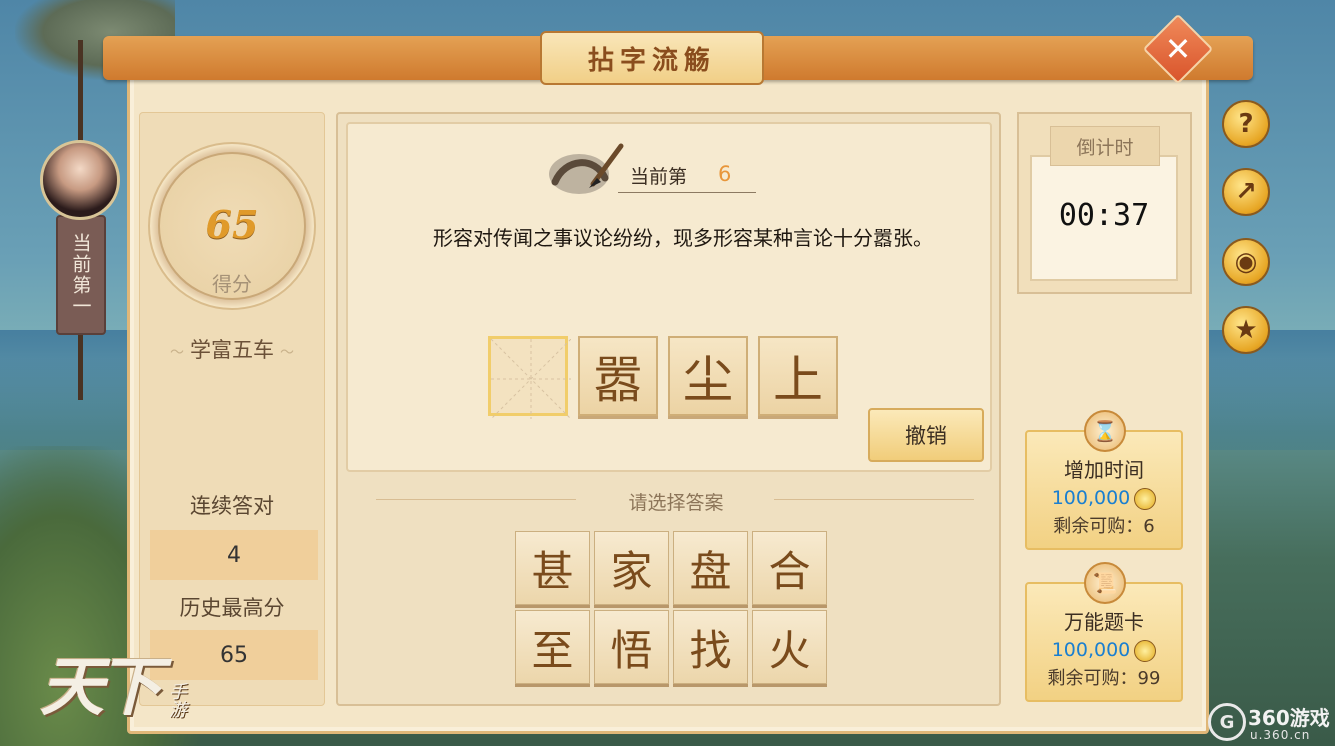  Describe the element at coordinates (1178, 49) in the screenshot. I see `close-icon: ✕` at that location.